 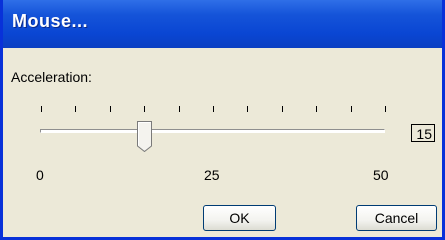 What do you see at coordinates (381, 175) in the screenshot?
I see `scale-label-max: 50` at bounding box center [381, 175].